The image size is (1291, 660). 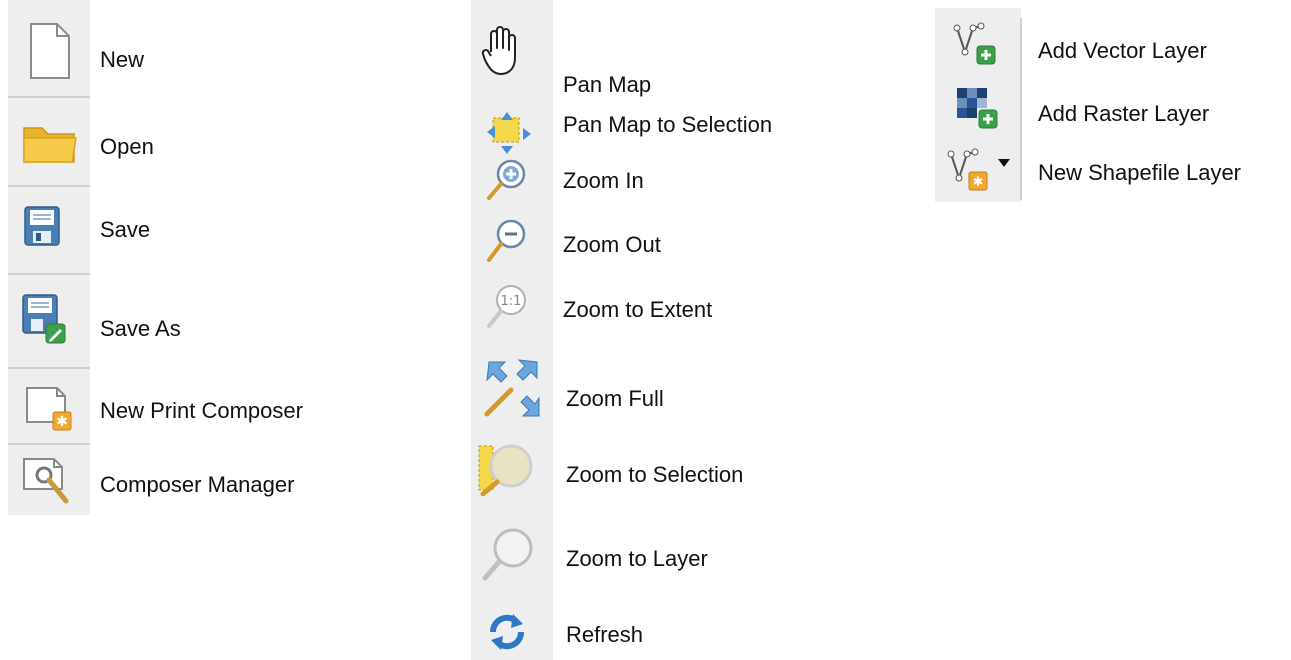 I want to click on zoom-out-label: Zoom Out, so click(x=612, y=244).